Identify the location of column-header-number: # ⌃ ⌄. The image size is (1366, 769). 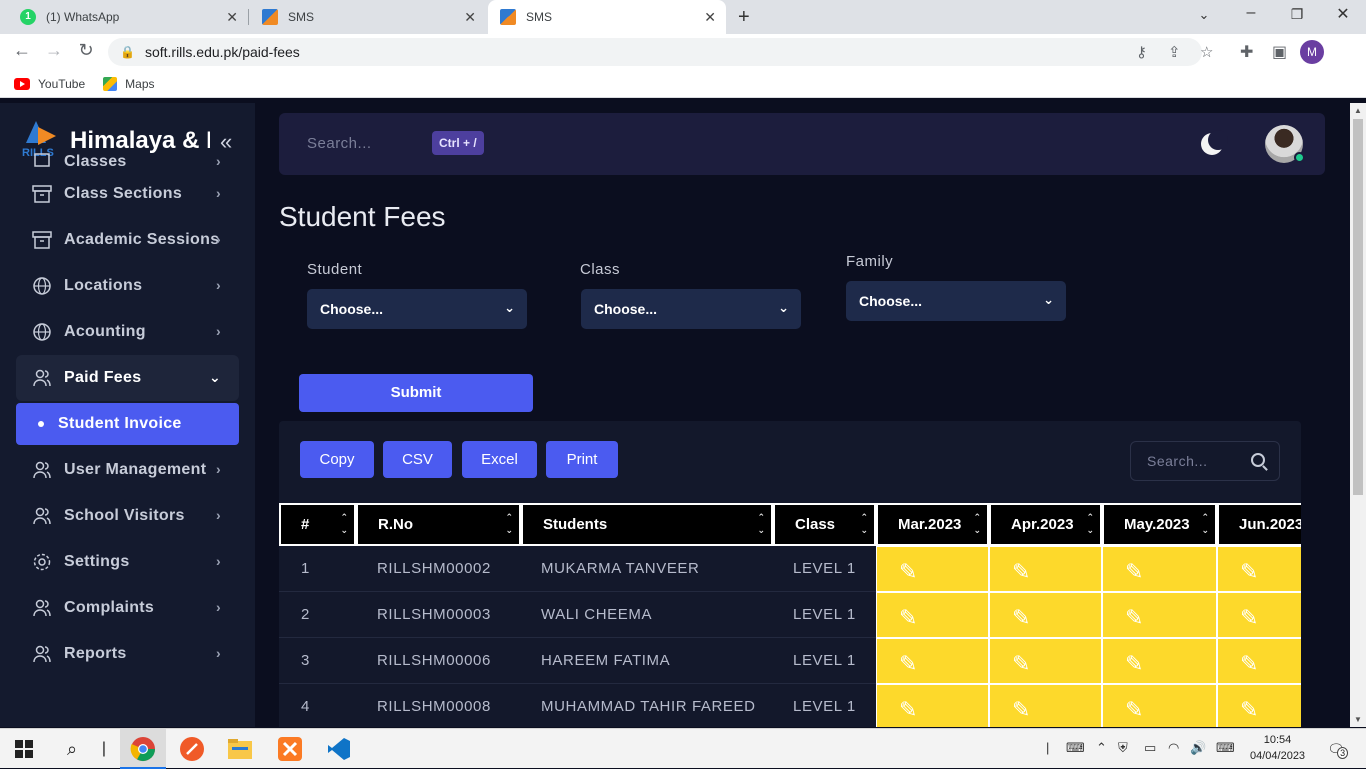
(317, 524).